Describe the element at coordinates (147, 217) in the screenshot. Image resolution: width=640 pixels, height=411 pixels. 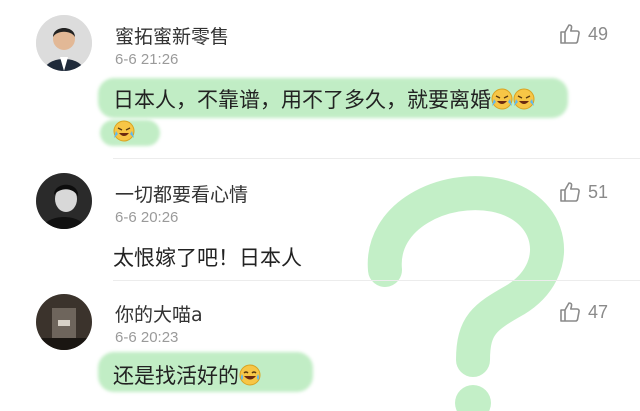
I see `comment-time: 6-6 20:26` at that location.